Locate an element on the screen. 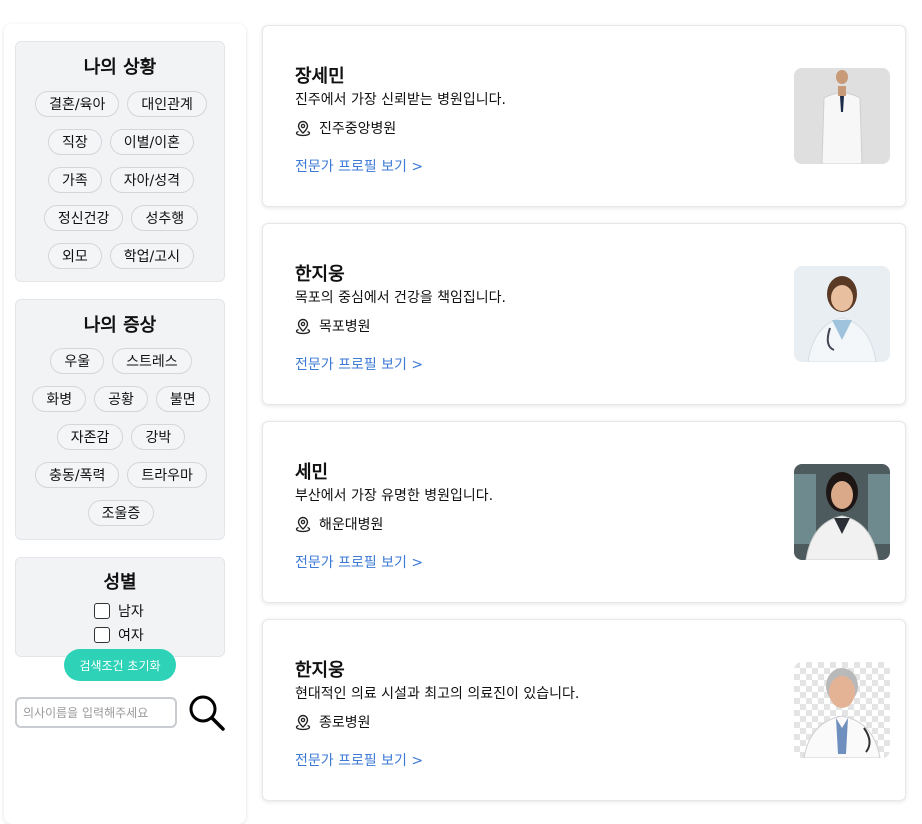 The height and width of the screenshot is (824, 922). tag-relationships: 대인관계 is located at coordinates (167, 104).